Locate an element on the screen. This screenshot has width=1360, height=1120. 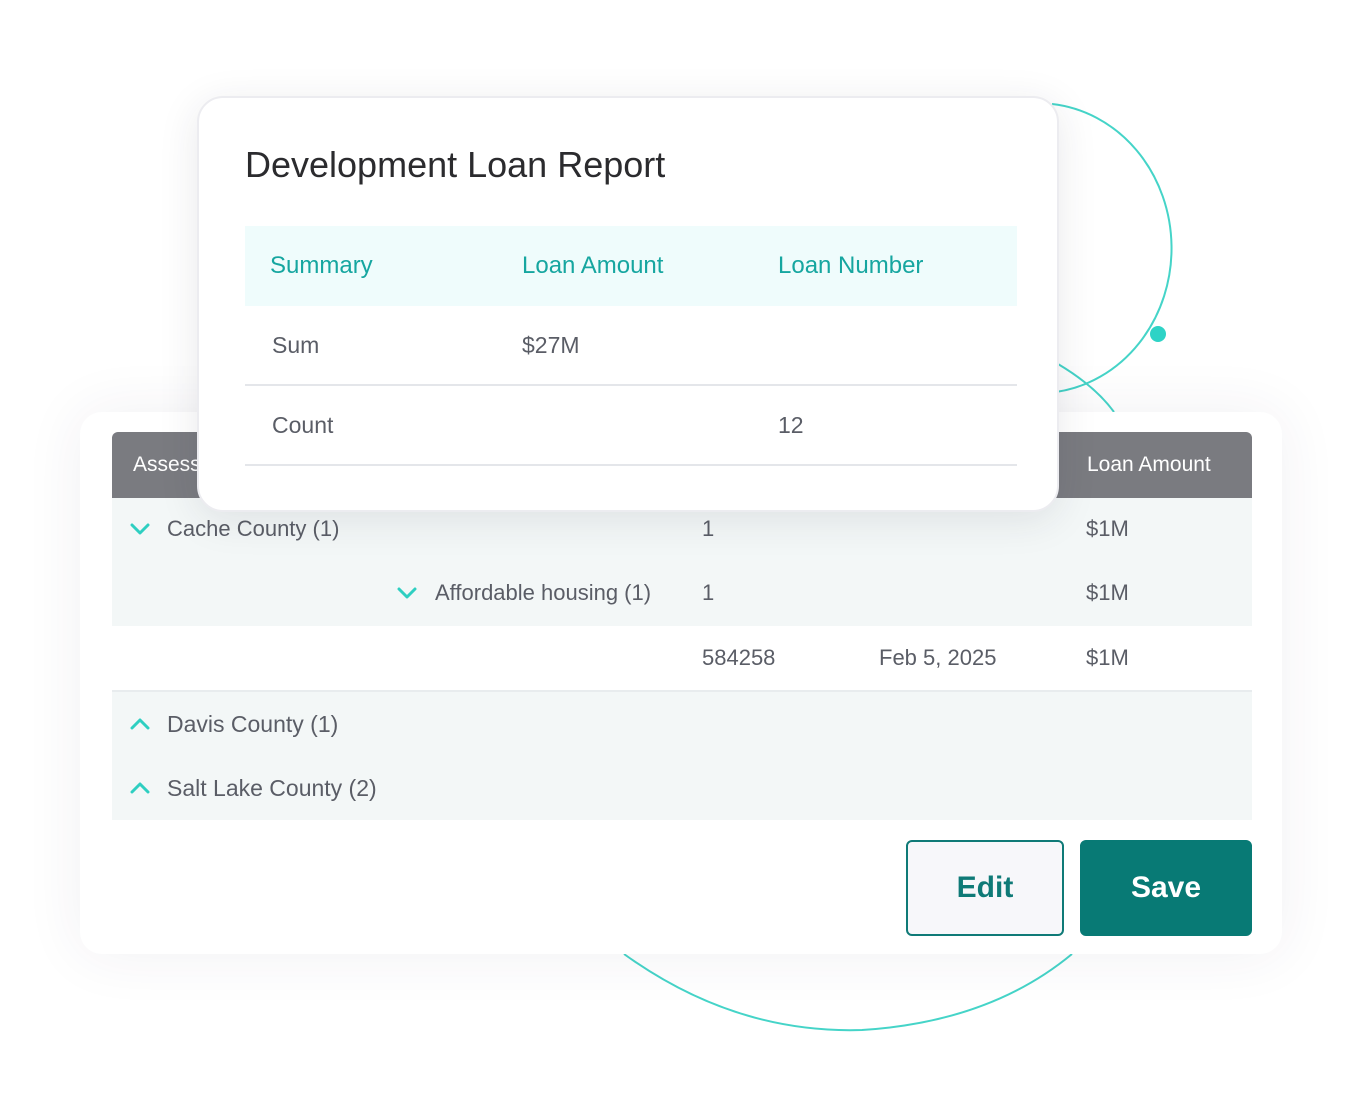
decorative-line-diagonal is located at coordinates (1086, 388).